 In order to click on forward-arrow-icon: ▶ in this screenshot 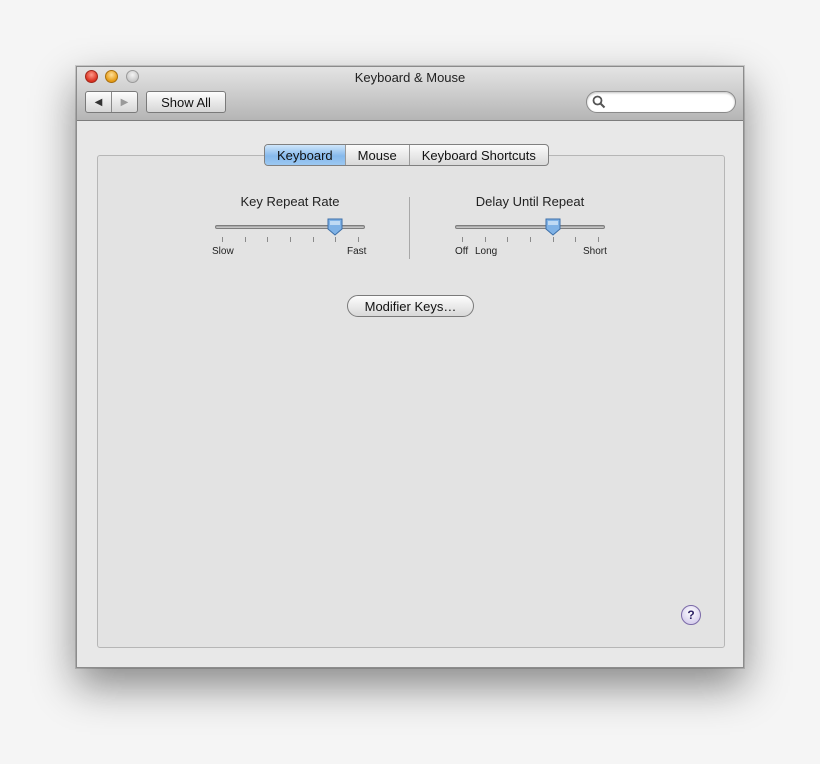, I will do `click(124, 102)`.